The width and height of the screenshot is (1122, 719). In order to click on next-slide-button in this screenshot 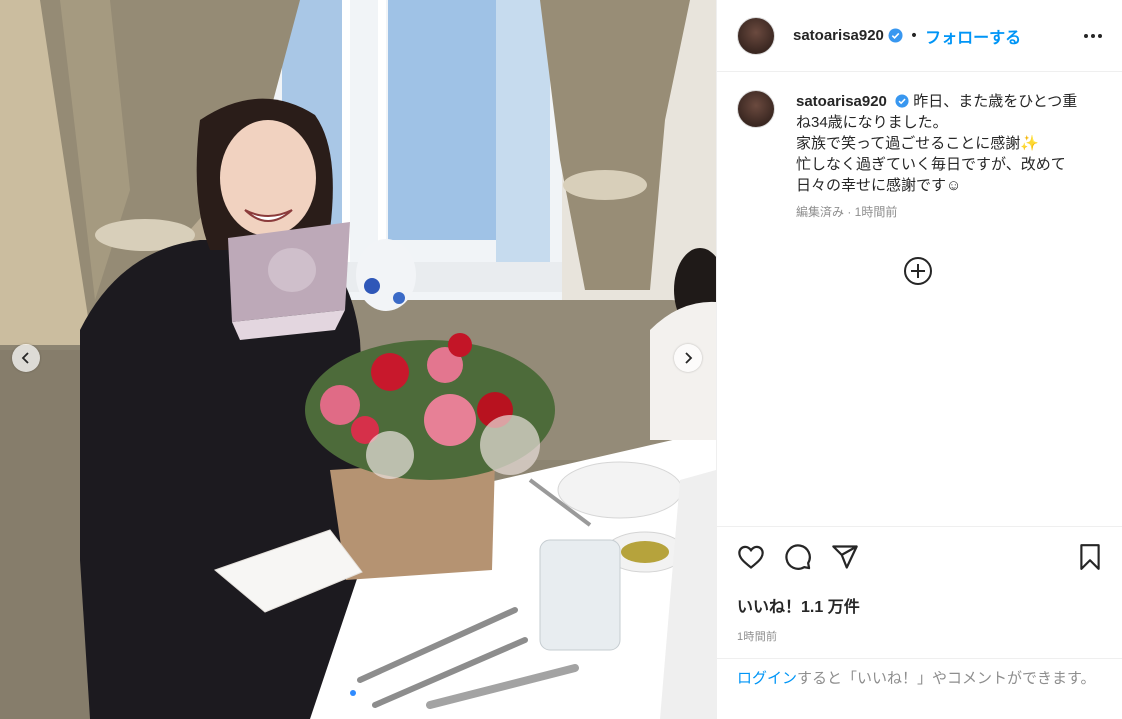, I will do `click(688, 358)`.